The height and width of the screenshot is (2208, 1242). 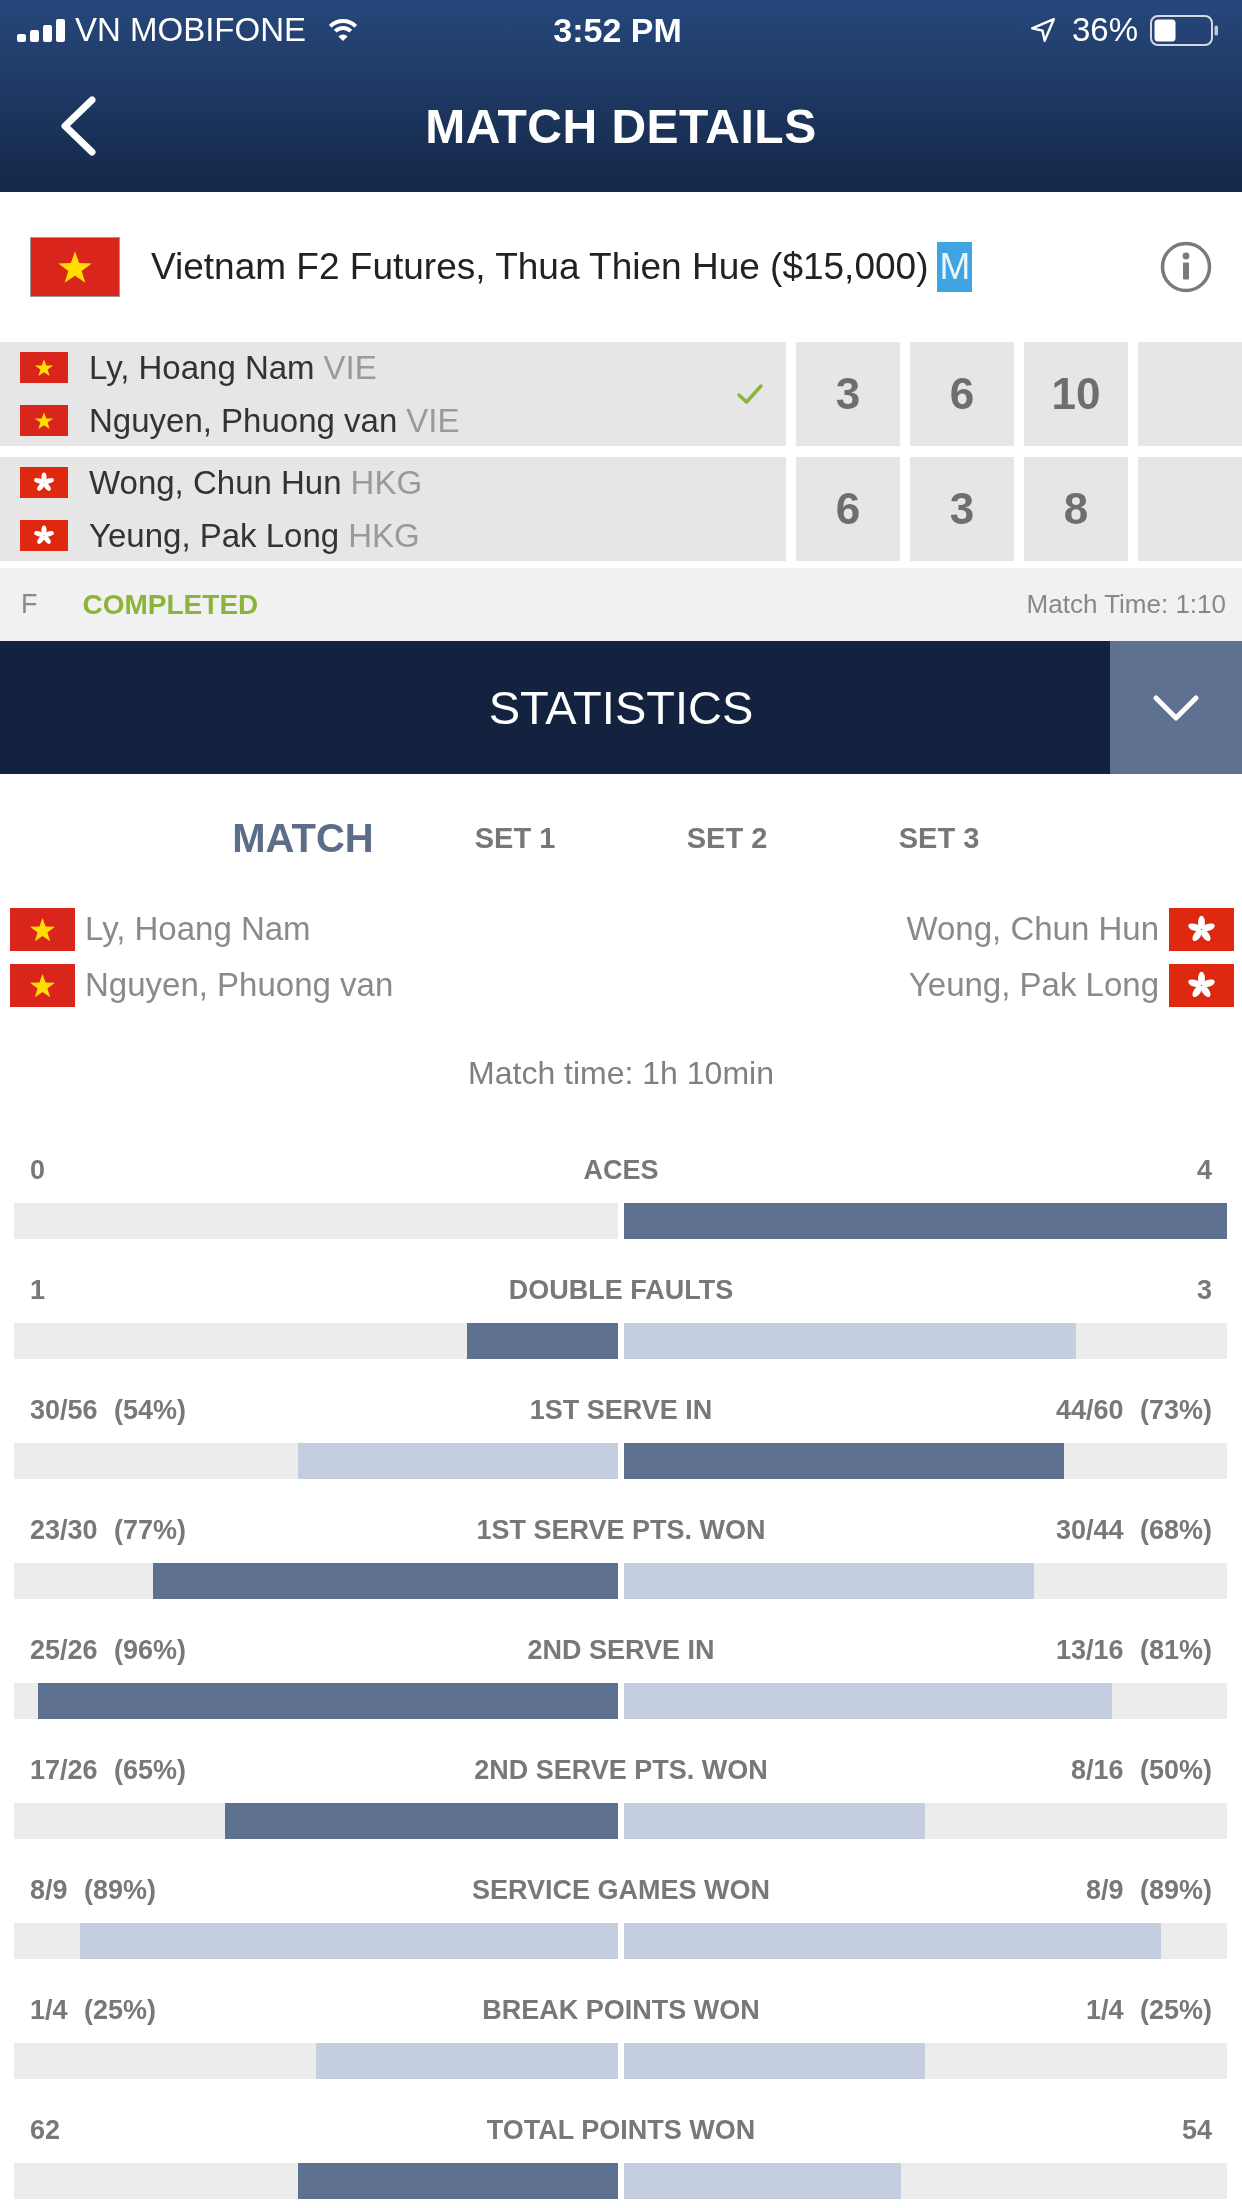 What do you see at coordinates (727, 838) in the screenshot?
I see `tab: SET 2` at bounding box center [727, 838].